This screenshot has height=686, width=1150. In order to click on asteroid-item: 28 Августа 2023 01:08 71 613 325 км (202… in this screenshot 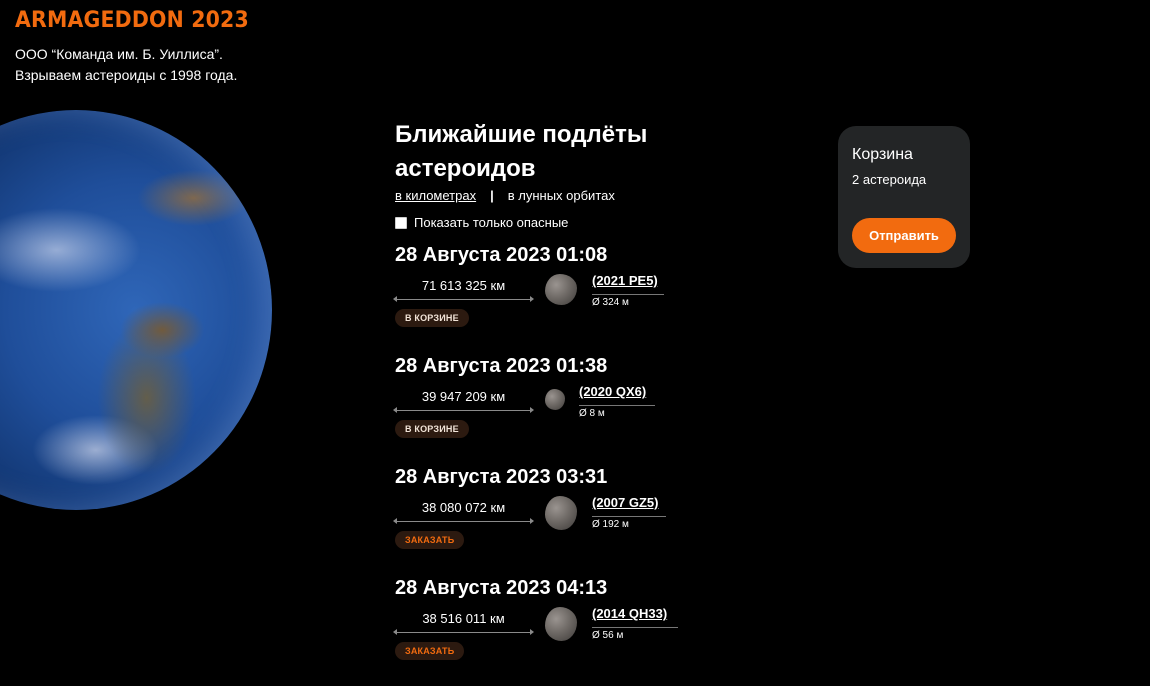, I will do `click(554, 297)`.